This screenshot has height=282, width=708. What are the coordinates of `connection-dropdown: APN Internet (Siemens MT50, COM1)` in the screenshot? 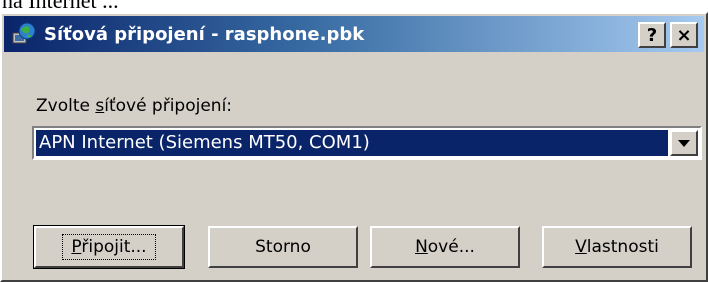 It's located at (367, 143).